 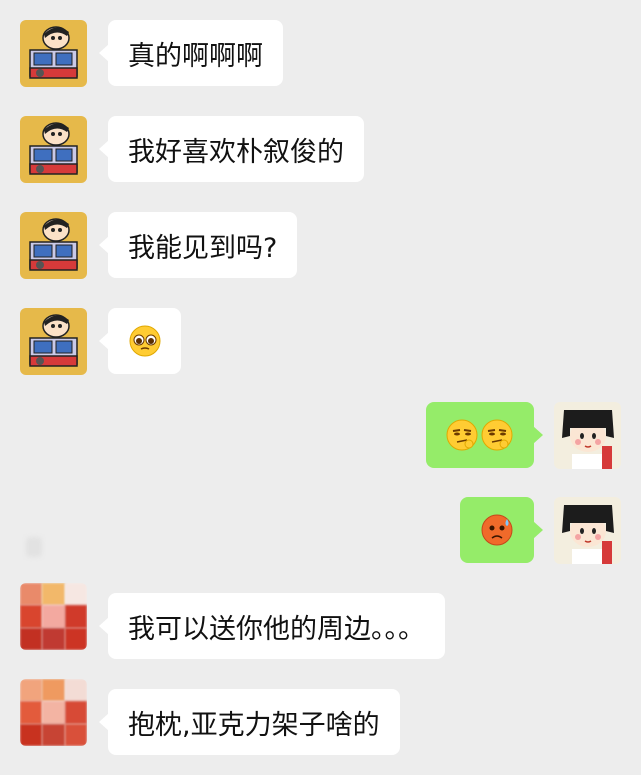 I want to click on skeptical-face-emoji-icon, so click(x=479, y=435).